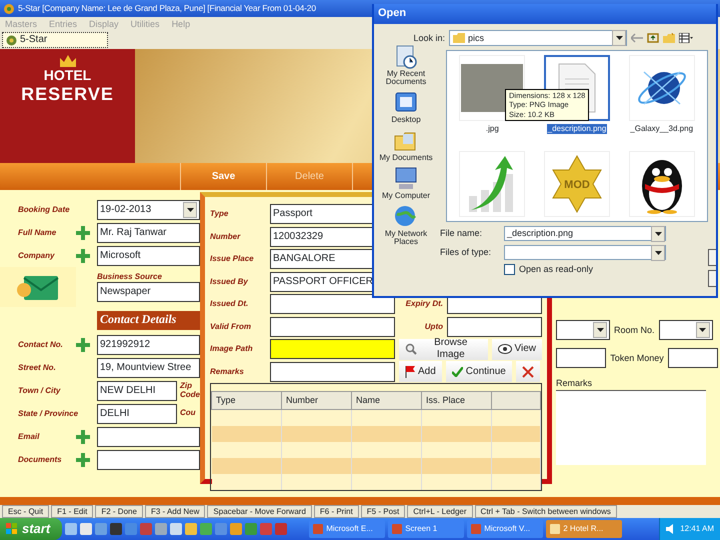 The height and width of the screenshot is (540, 720). I want to click on crown-icon, so click(68, 61).